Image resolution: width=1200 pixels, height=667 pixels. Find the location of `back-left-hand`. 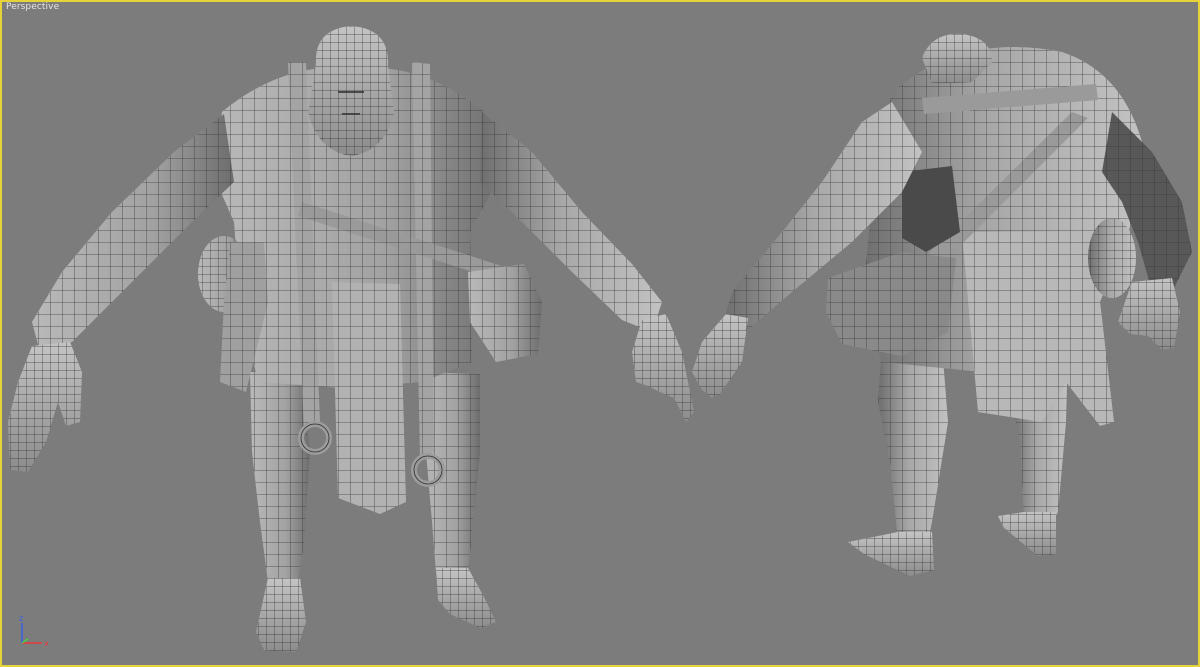

back-left-hand is located at coordinates (720, 356).